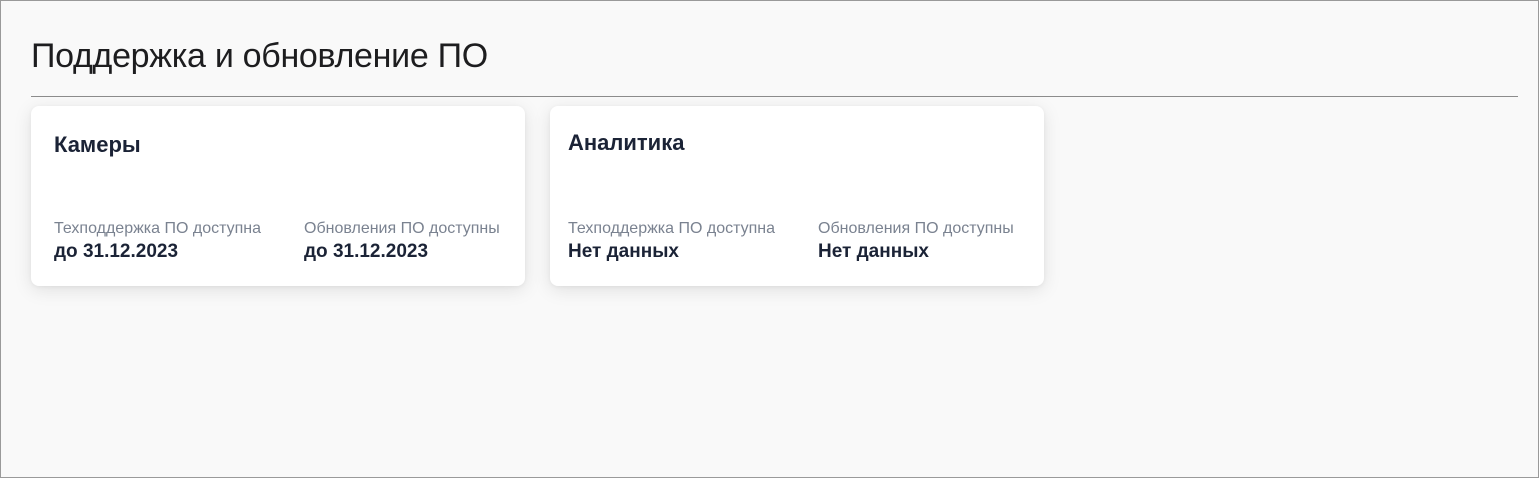  I want to click on updates-value: до 31.12.2023, so click(366, 251).